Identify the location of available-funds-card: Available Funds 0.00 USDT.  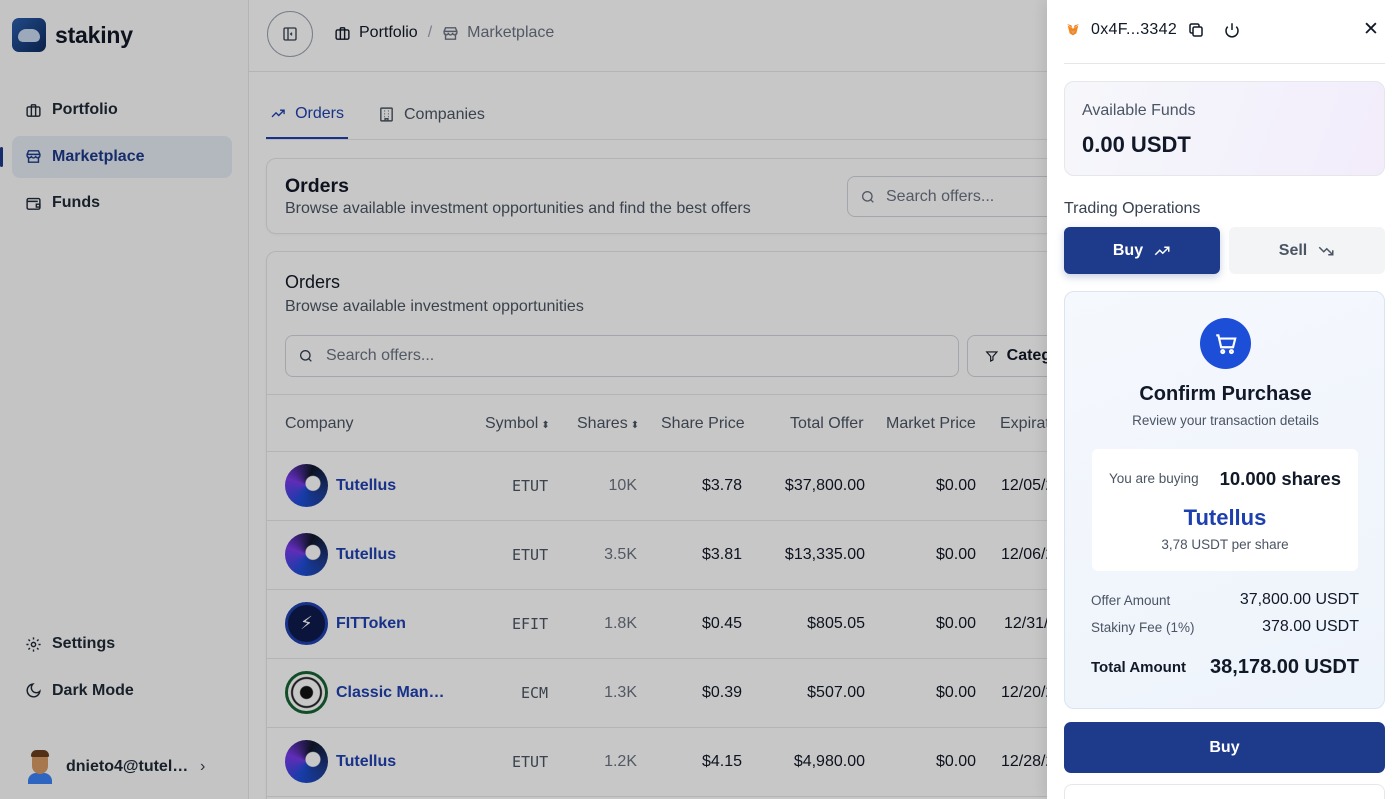
(1224, 128).